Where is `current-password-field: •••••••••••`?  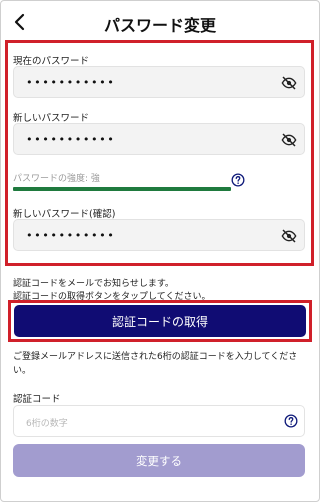
current-password-field: ••••••••••• is located at coordinates (159, 82).